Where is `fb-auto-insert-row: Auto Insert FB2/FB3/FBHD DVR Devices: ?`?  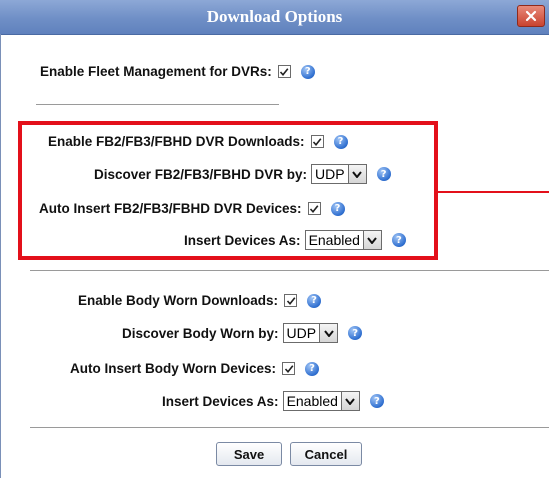
fb-auto-insert-row: Auto Insert FB2/FB3/FBHD DVR Devices: ? is located at coordinates (192, 208).